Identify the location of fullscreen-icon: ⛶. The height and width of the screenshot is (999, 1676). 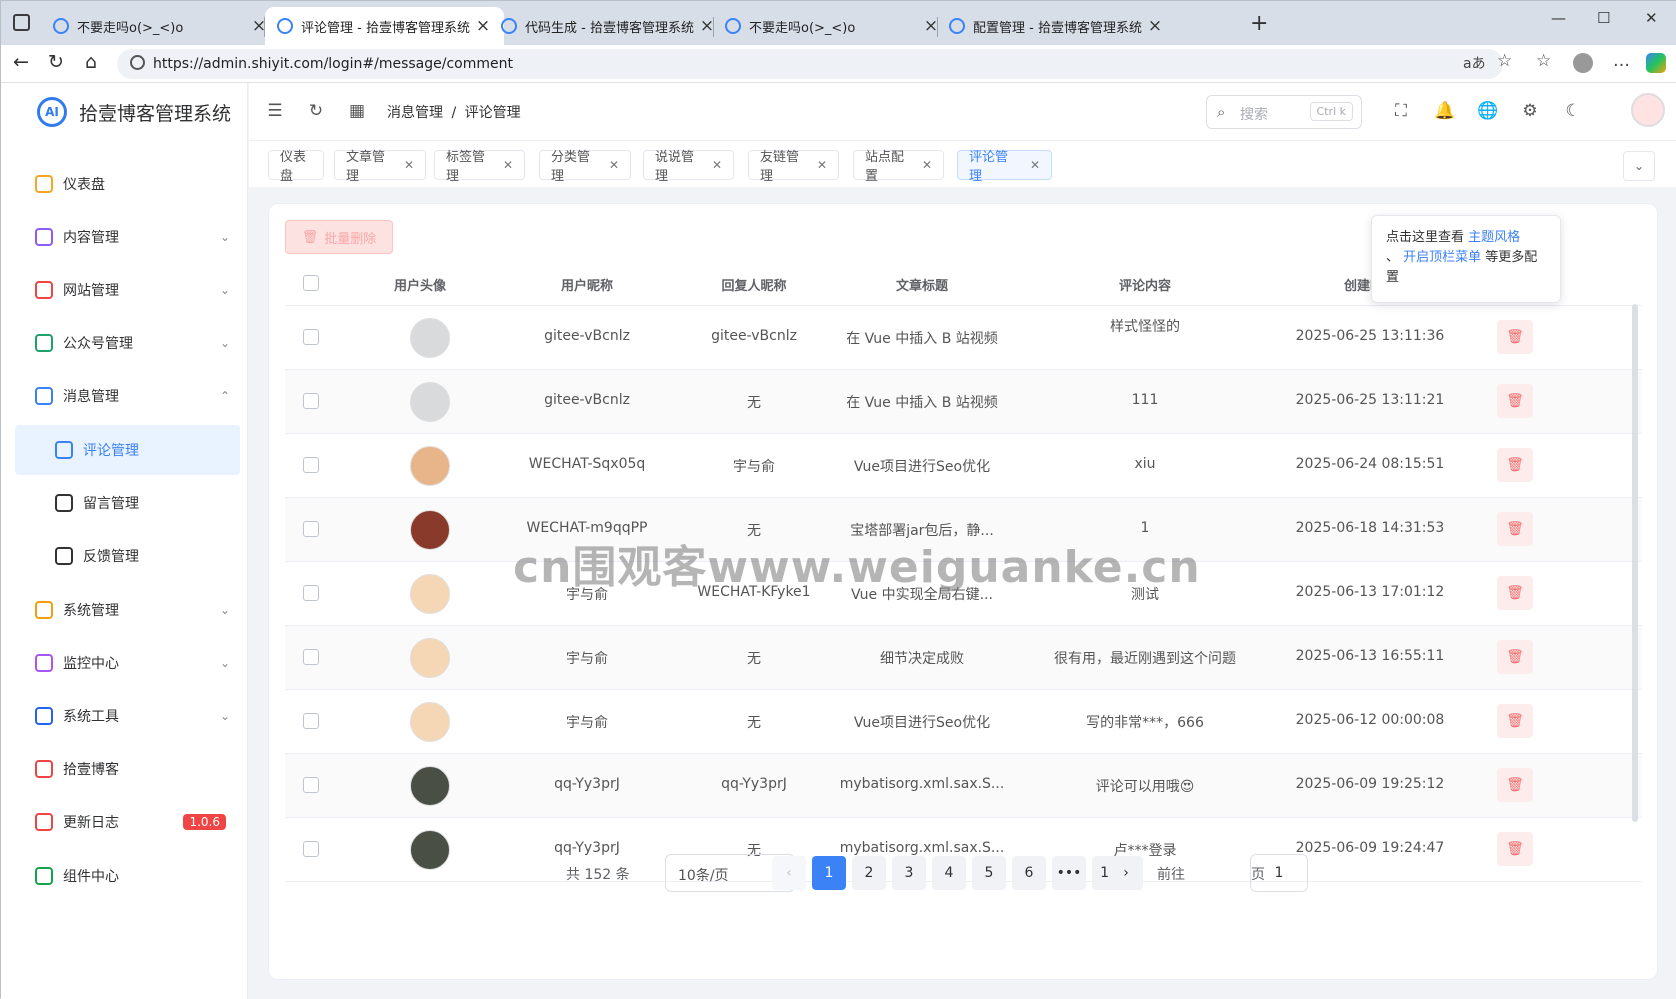
(1401, 111).